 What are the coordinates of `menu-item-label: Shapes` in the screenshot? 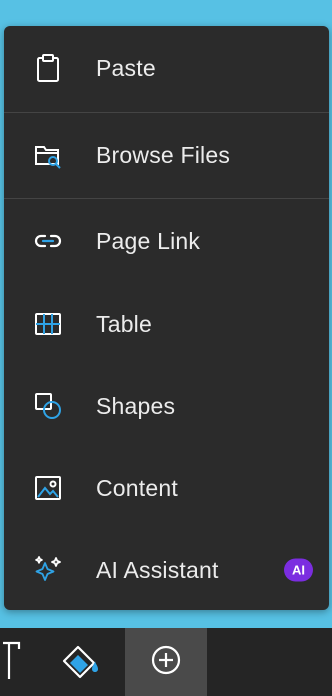 It's located at (136, 405).